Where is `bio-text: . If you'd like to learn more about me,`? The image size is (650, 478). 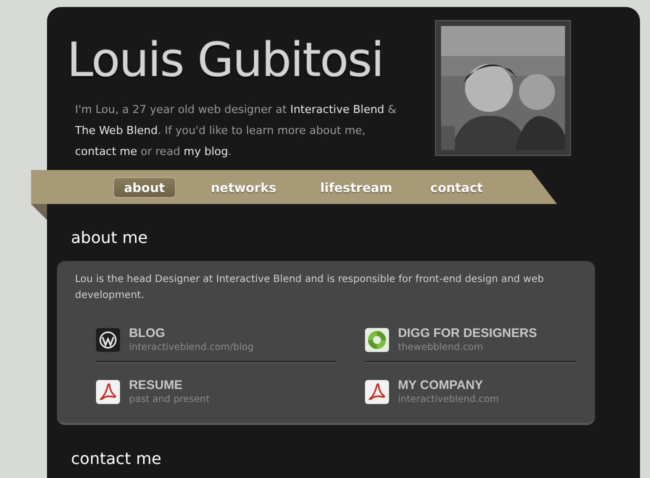 bio-text: . If you'd like to learn more about me, is located at coordinates (262, 130).